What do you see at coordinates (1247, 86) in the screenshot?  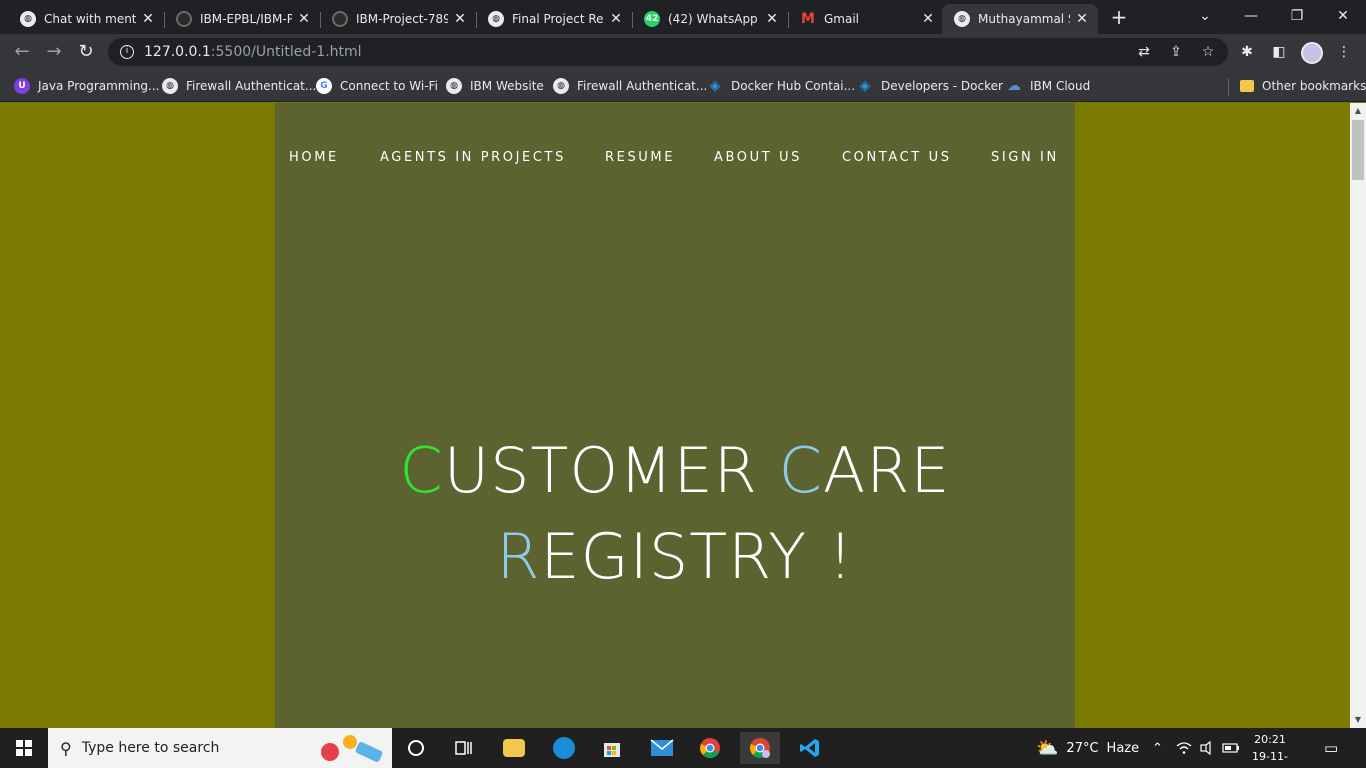 I see `folder-icon` at bounding box center [1247, 86].